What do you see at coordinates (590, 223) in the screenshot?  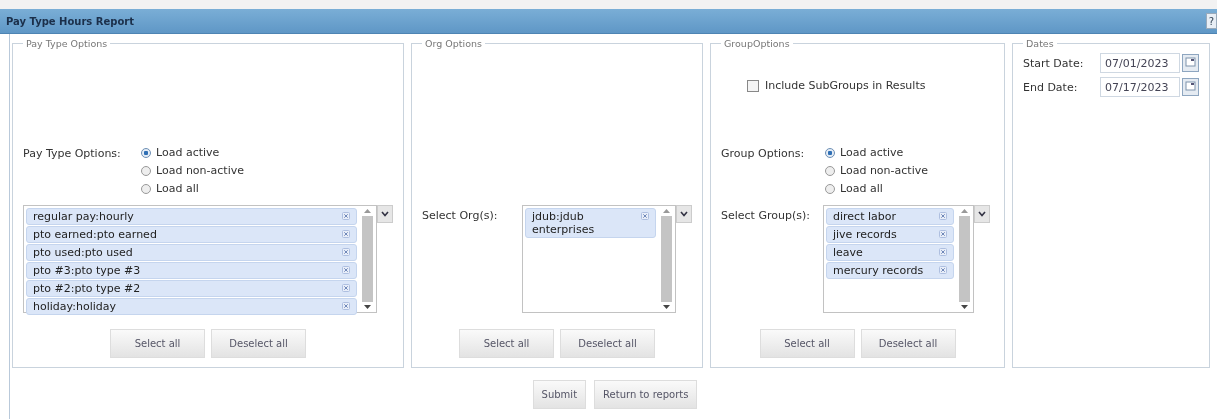 I see `selected-item: jdub:jdub enterprises` at bounding box center [590, 223].